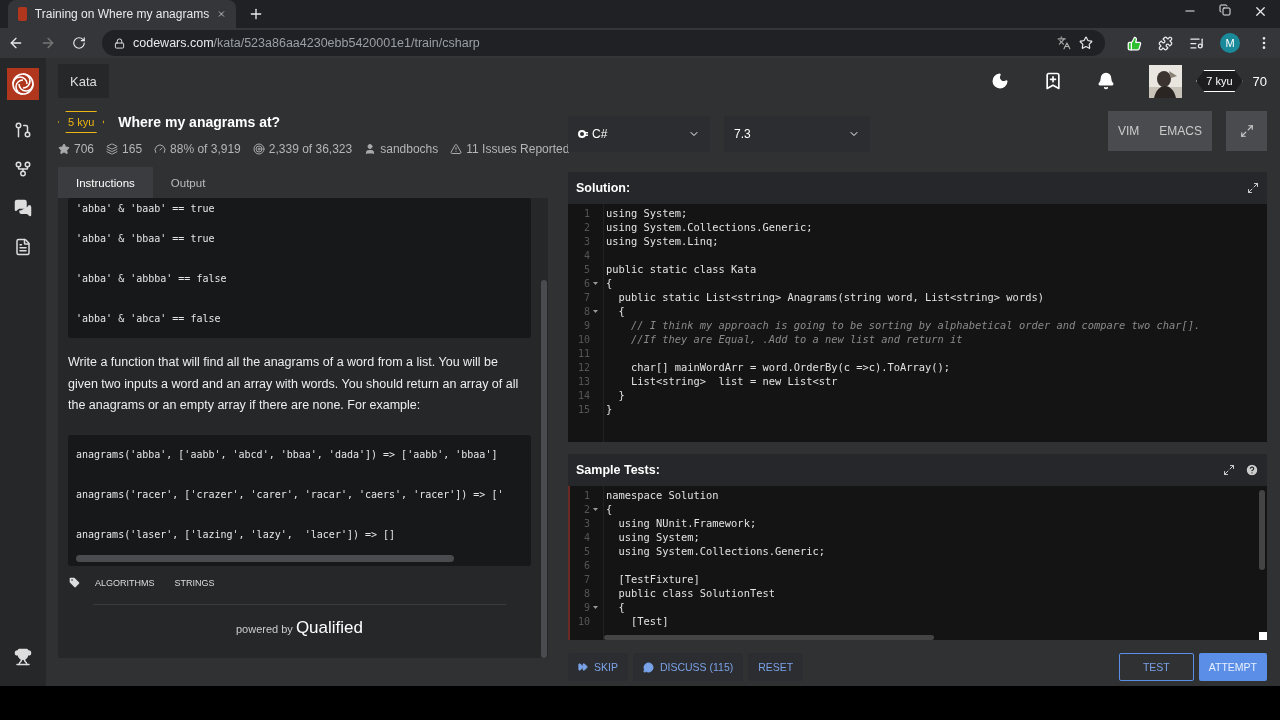 The width and height of the screenshot is (1280, 720). What do you see at coordinates (658, 537) in the screenshot?
I see `code-line: using System;` at bounding box center [658, 537].